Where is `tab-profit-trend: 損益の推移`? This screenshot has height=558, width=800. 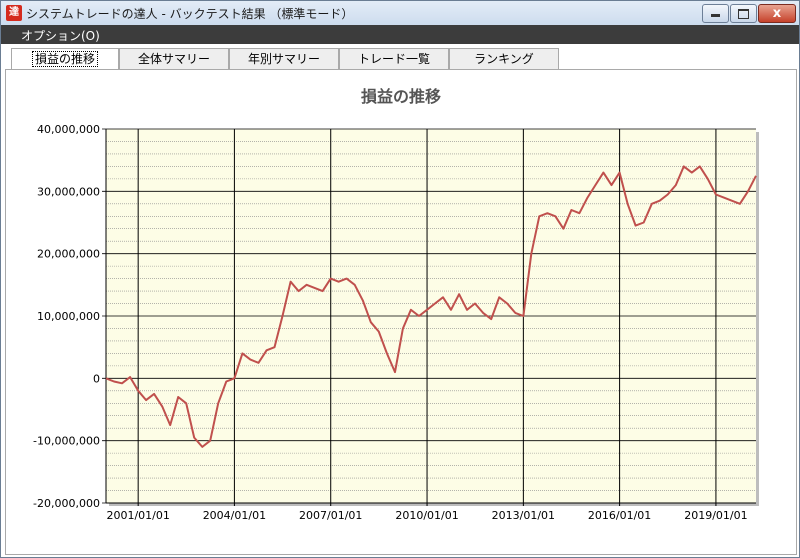
tab-profit-trend: 損益の推移 is located at coordinates (65, 59).